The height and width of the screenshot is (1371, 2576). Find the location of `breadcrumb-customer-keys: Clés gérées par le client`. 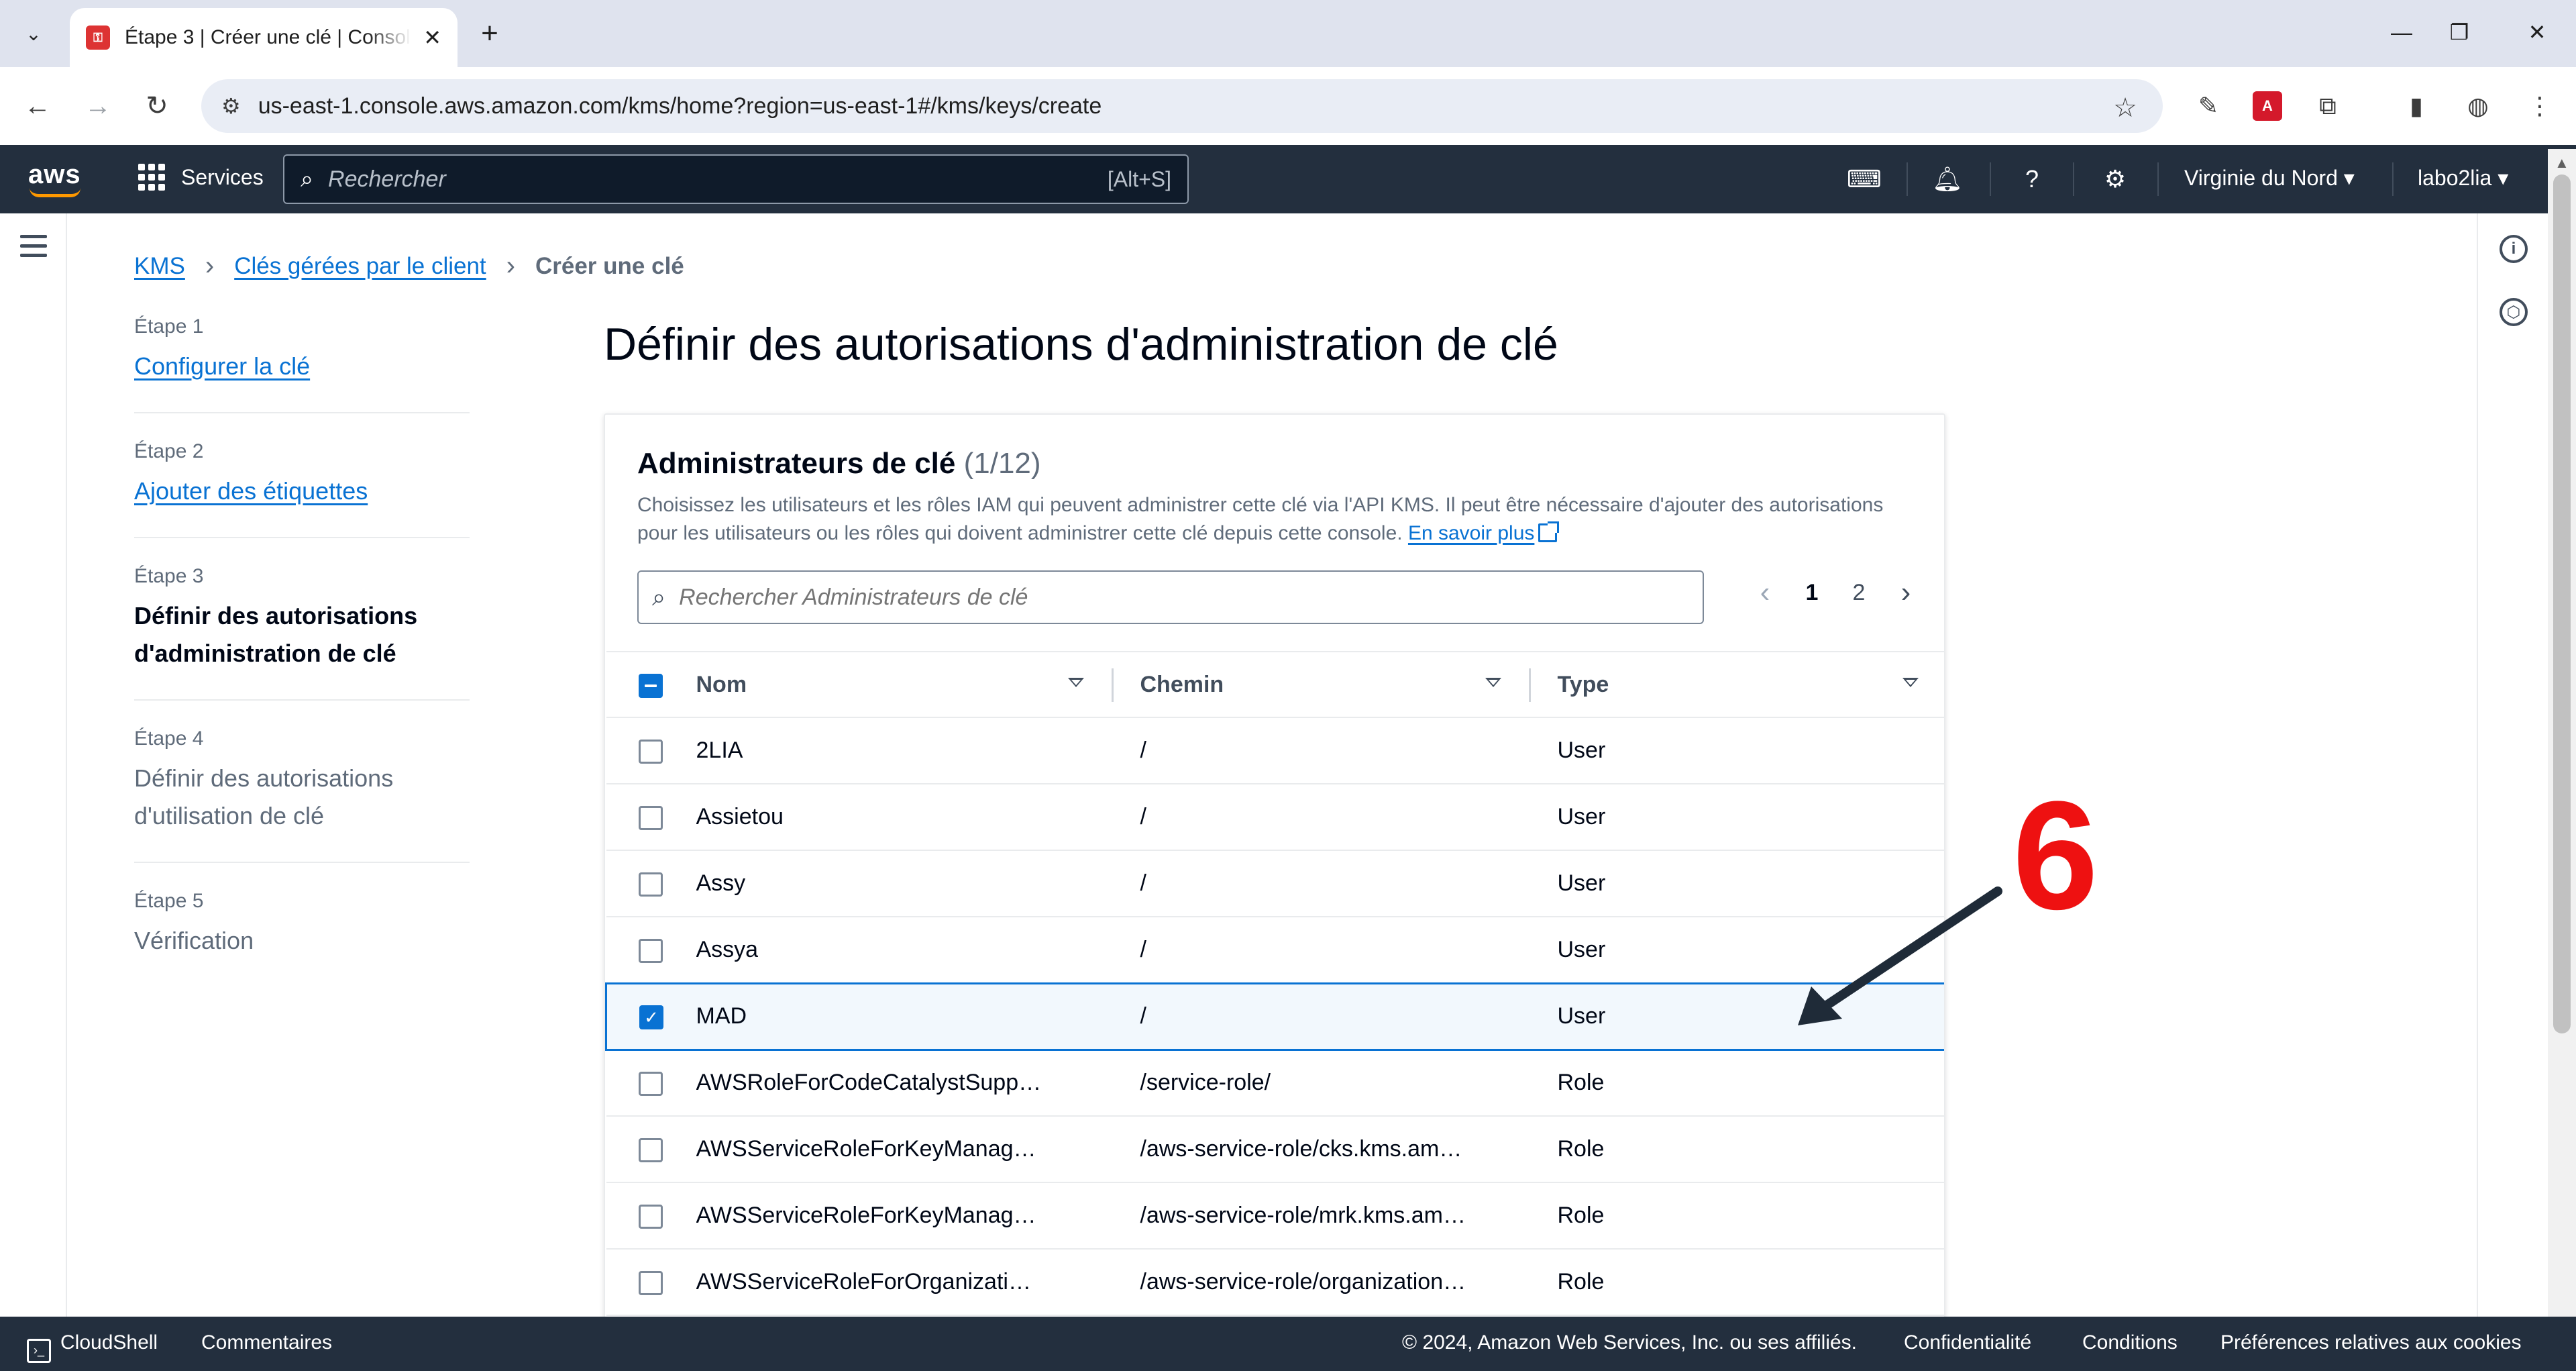

breadcrumb-customer-keys: Clés gérées par le client is located at coordinates (360, 266).